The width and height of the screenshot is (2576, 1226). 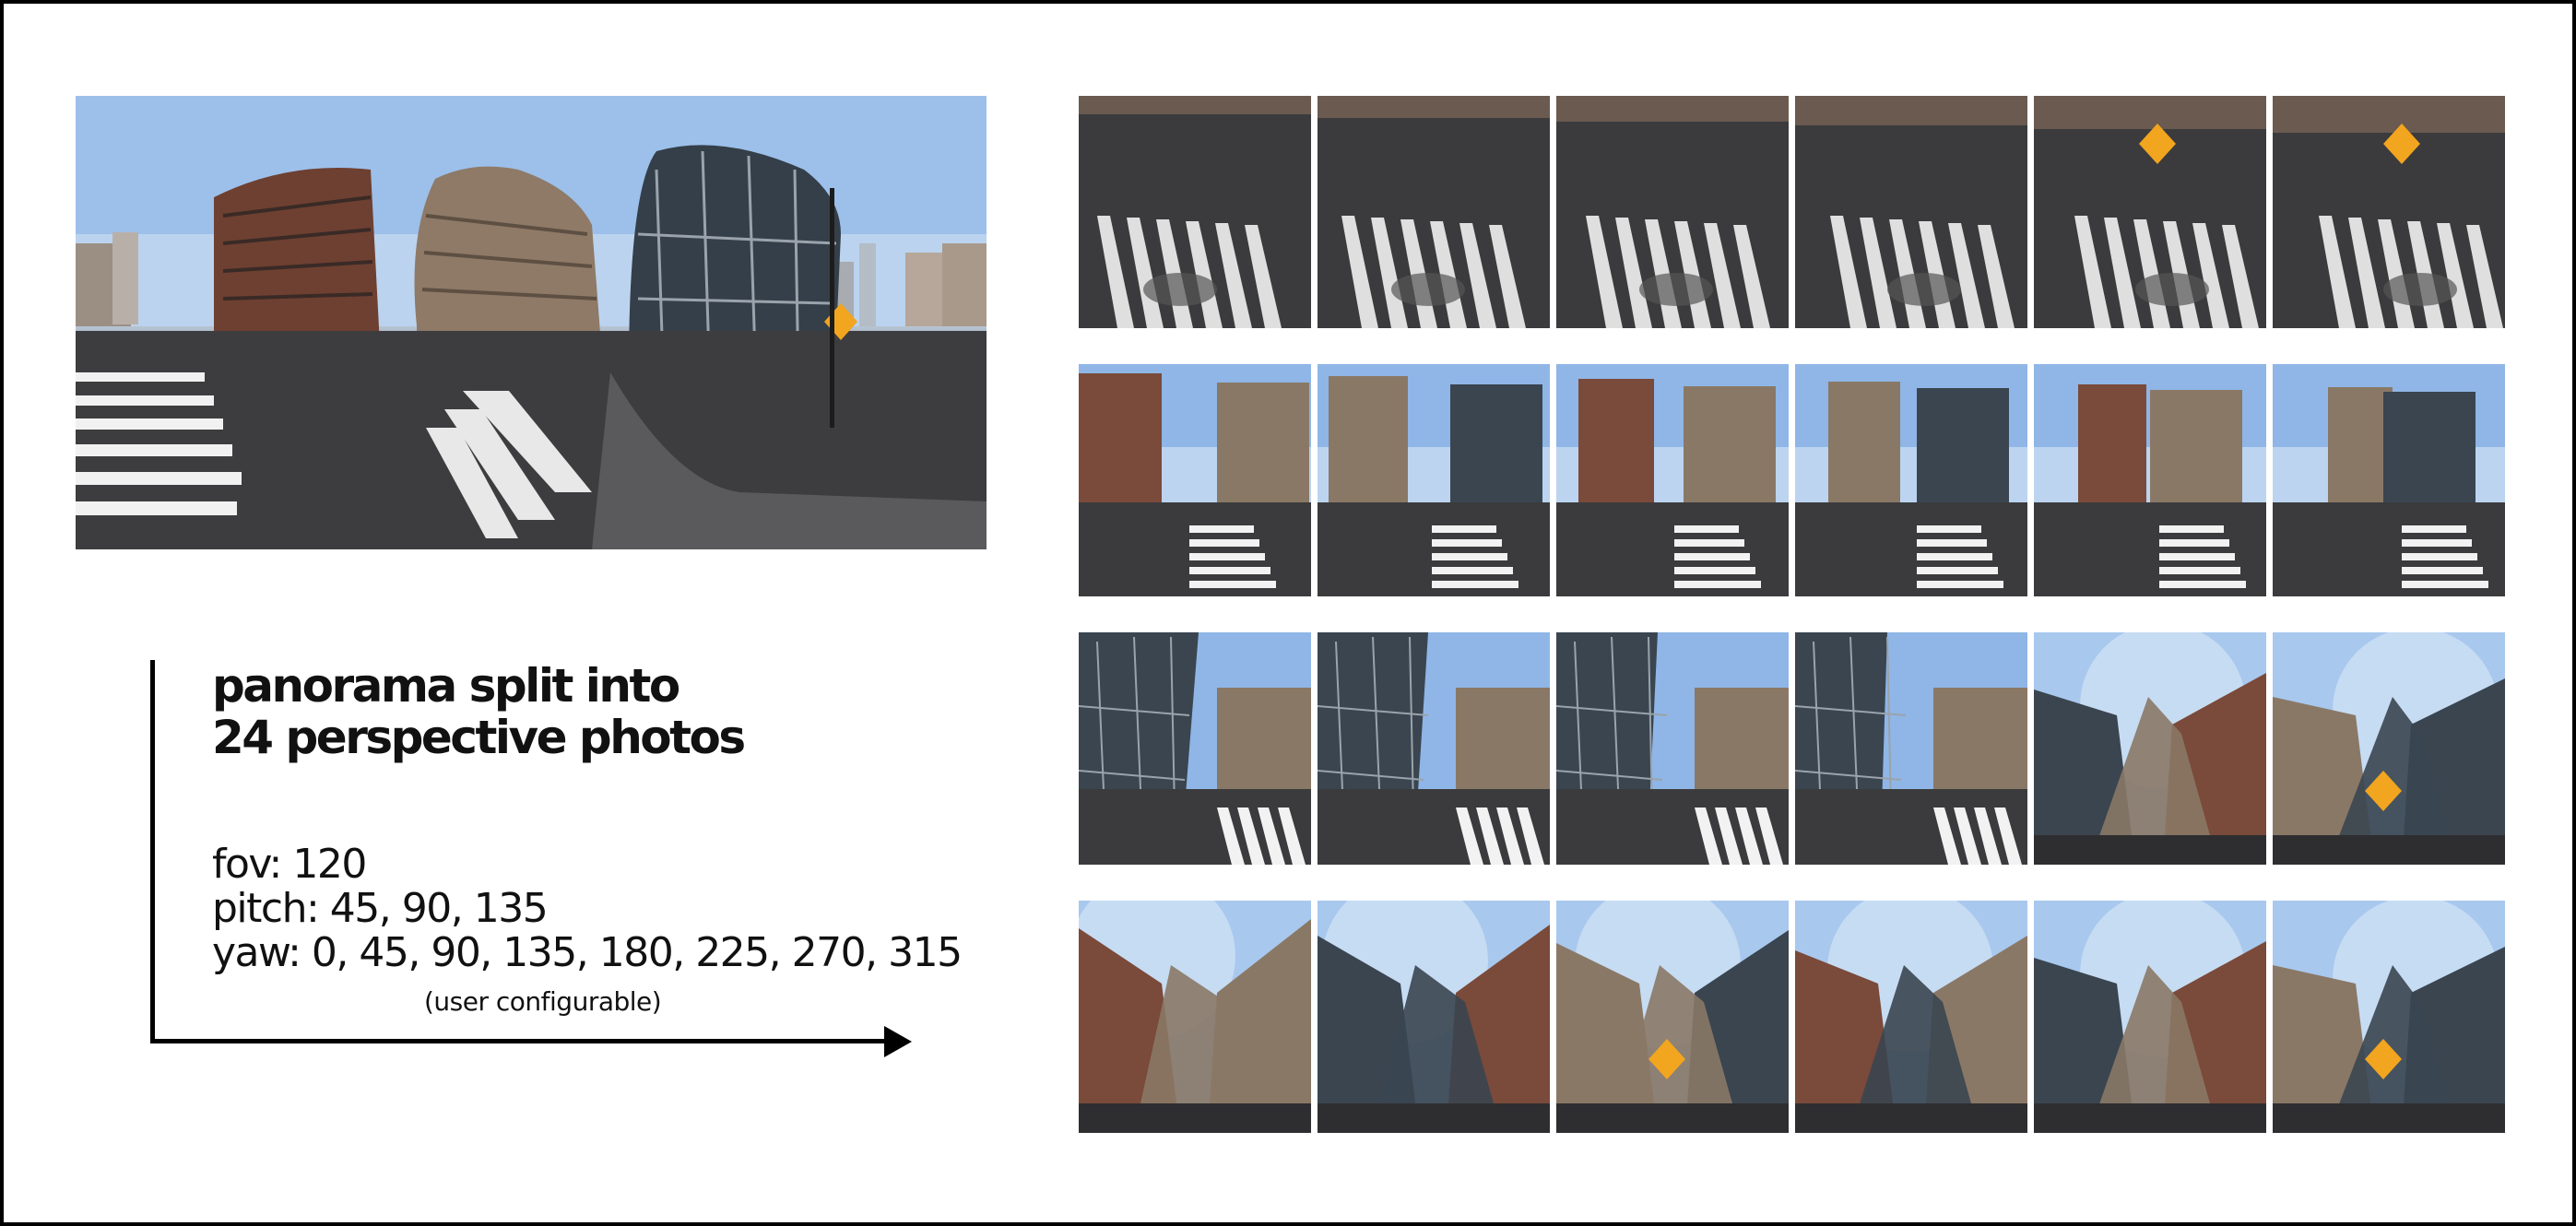 I want to click on axis-horizontal, so click(x=518, y=1041).